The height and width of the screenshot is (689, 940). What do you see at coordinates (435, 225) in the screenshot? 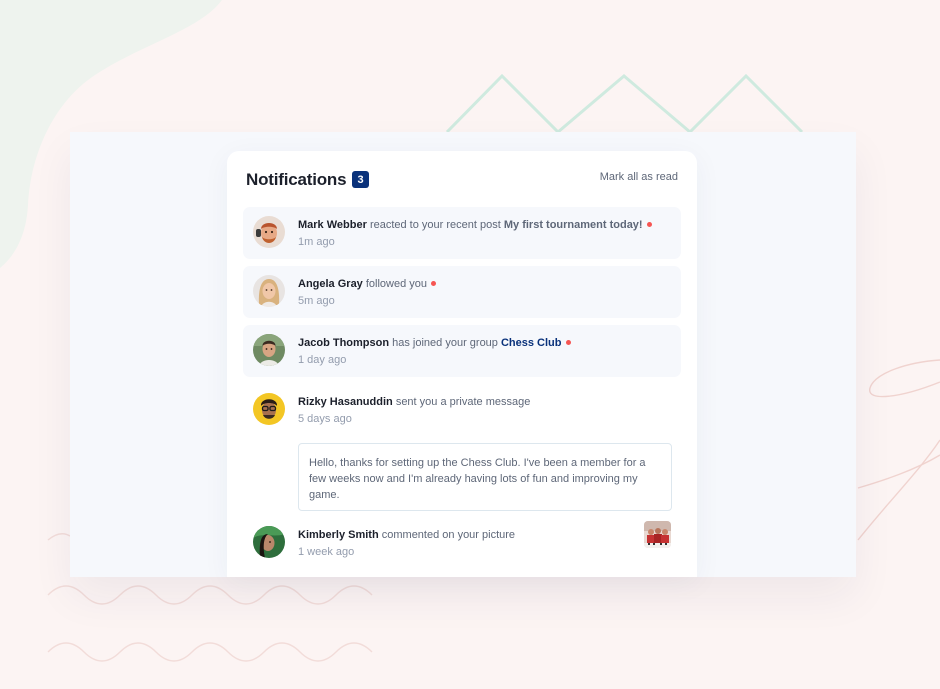
I see `notification-action: reacted to your recent post` at bounding box center [435, 225].